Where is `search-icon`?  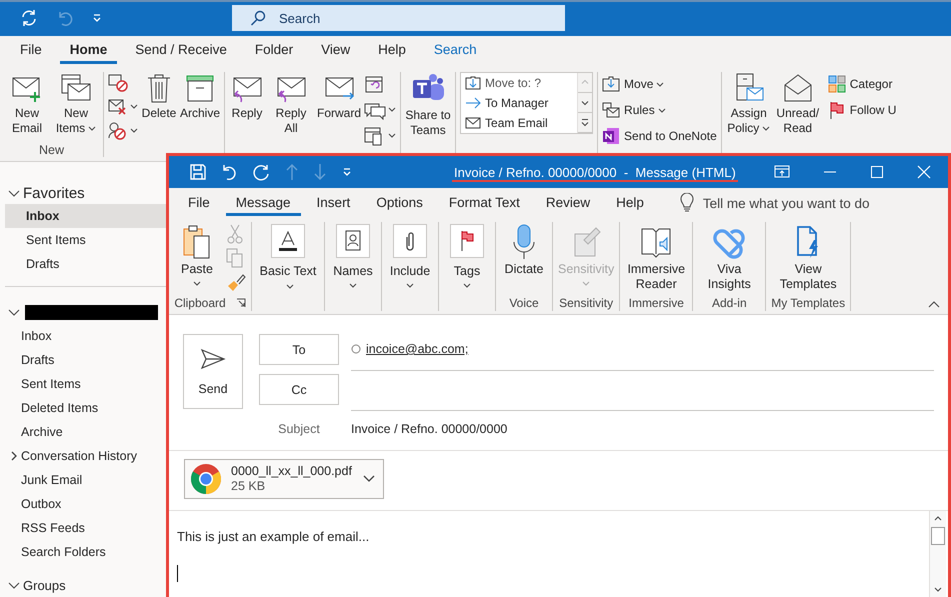
search-icon is located at coordinates (258, 18).